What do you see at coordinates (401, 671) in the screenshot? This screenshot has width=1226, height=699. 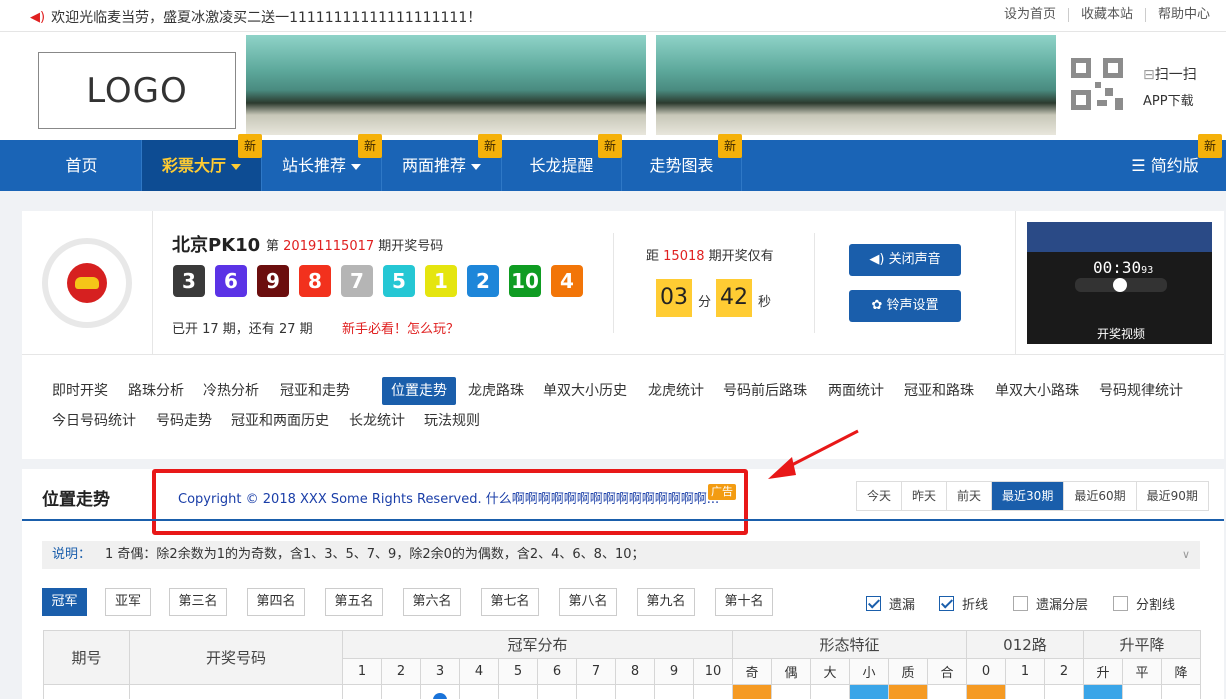 I see `column-subheader: 2` at bounding box center [401, 671].